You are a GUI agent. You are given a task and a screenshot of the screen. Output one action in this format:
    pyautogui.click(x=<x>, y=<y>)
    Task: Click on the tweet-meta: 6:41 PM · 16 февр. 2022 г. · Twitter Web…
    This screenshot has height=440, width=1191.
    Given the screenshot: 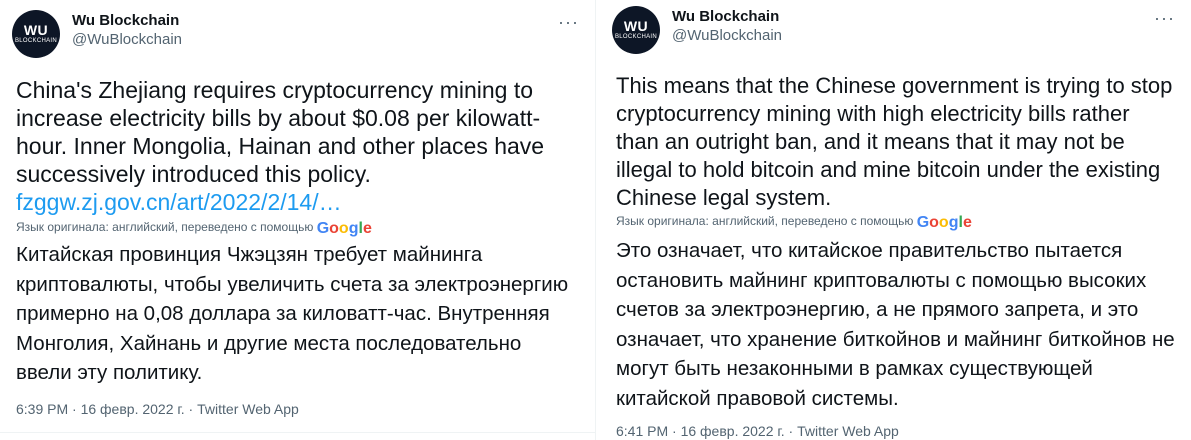 What is the action you would take?
    pyautogui.click(x=757, y=431)
    